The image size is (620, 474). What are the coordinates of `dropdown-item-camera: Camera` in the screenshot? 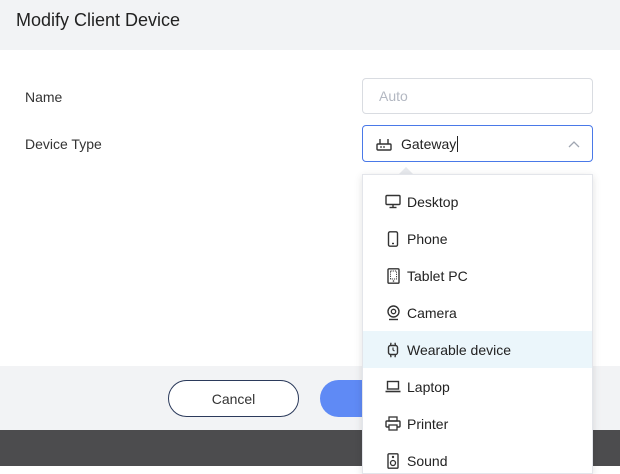 It's located at (477, 312).